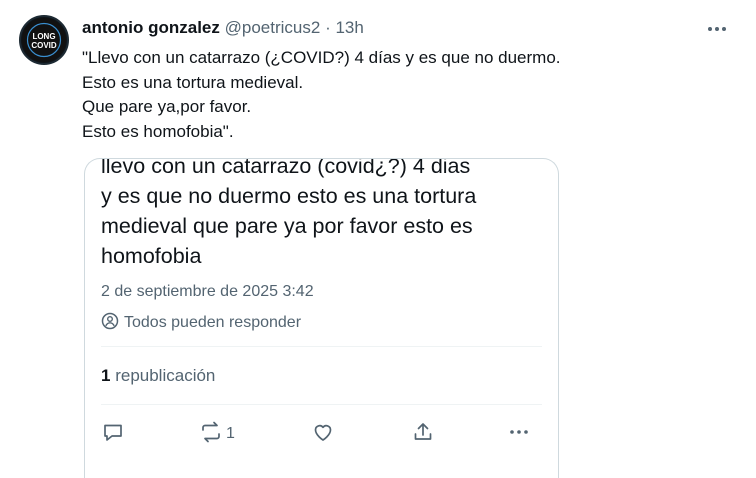  I want to click on action-bar: 1, so click(316, 434).